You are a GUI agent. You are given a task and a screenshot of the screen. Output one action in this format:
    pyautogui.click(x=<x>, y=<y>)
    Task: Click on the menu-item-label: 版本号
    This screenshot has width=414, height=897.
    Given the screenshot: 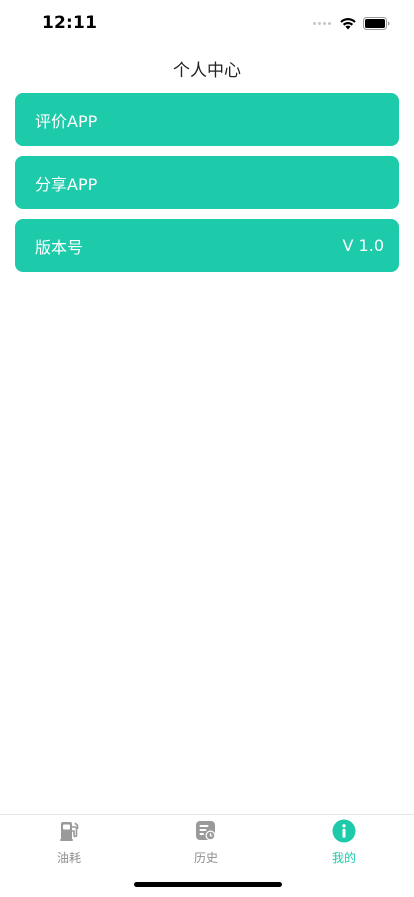 What is the action you would take?
    pyautogui.click(x=59, y=247)
    